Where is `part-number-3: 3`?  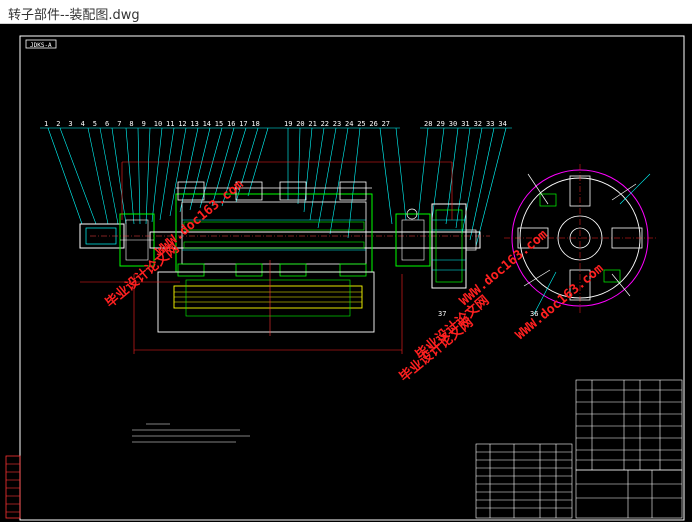 part-number-3: 3 is located at coordinates (70, 124).